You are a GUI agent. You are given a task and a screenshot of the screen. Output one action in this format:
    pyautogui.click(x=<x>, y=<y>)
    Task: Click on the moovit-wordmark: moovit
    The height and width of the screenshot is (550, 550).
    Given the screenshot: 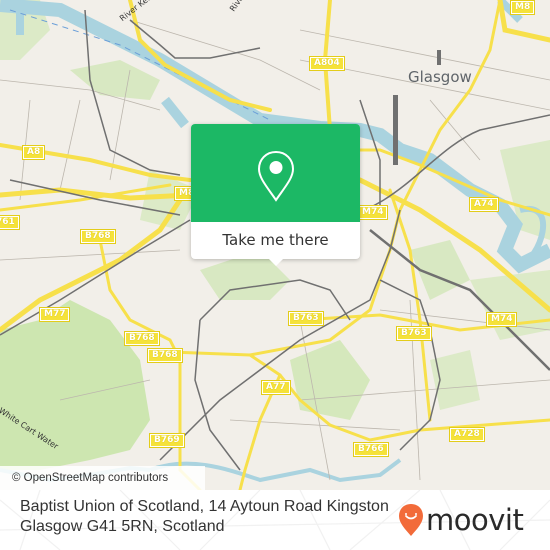 What is the action you would take?
    pyautogui.click(x=475, y=520)
    